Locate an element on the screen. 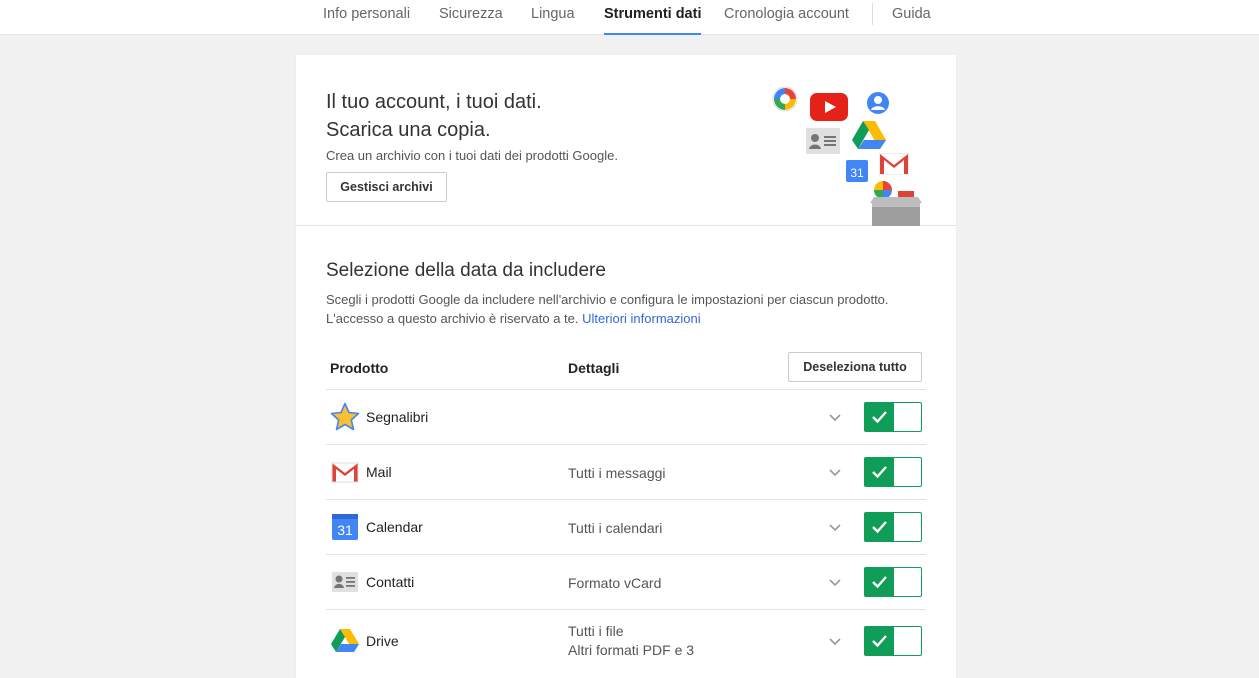 The width and height of the screenshot is (1259, 678). youtube-icon is located at coordinates (829, 107).